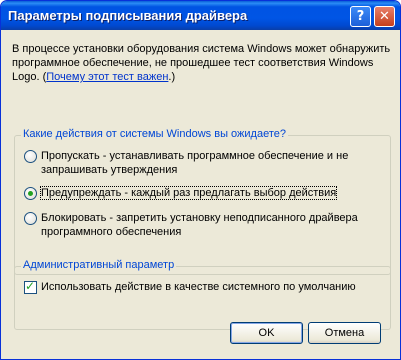  Describe the element at coordinates (30, 286) in the screenshot. I see `default-action-checkbox` at that location.